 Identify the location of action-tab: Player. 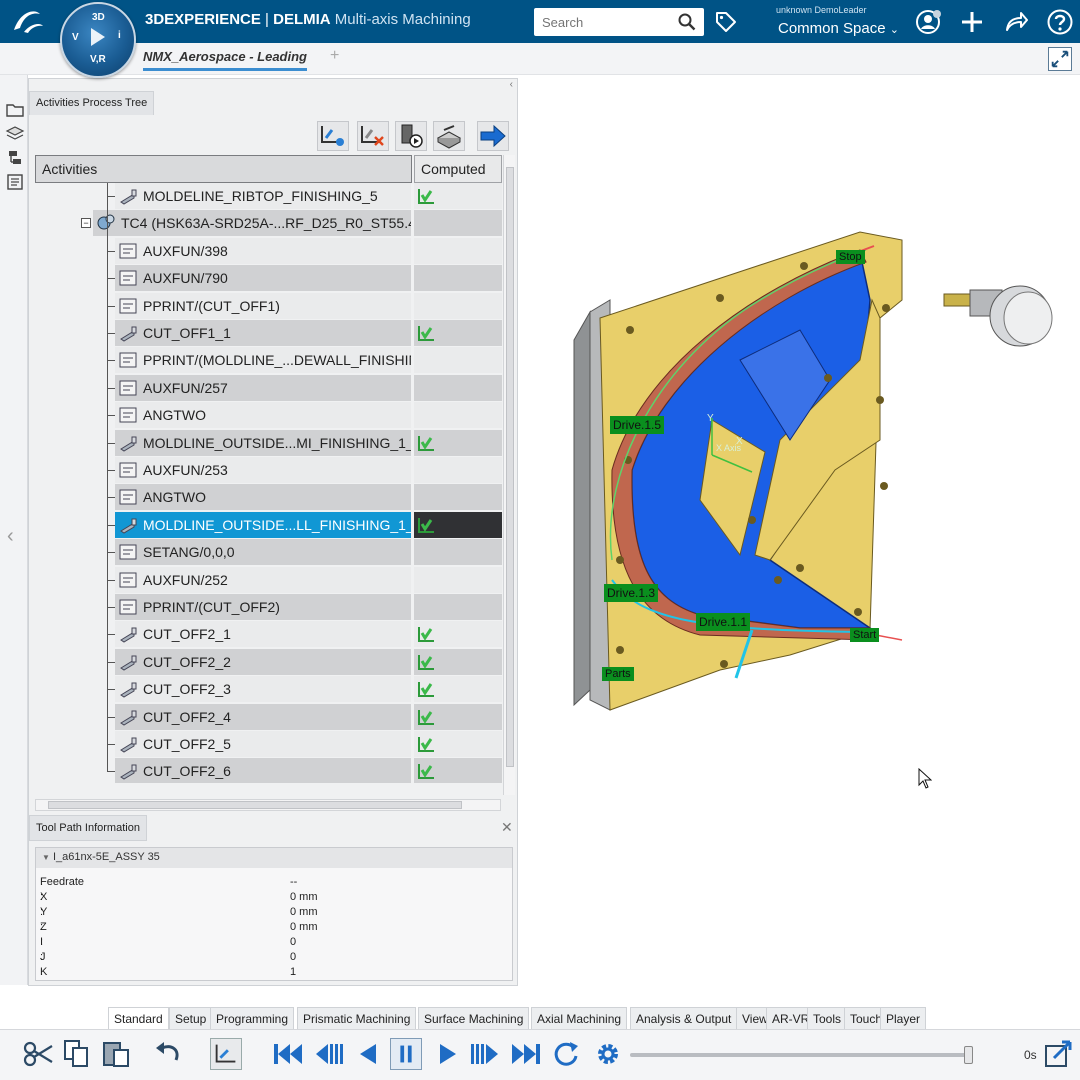
(903, 1018).